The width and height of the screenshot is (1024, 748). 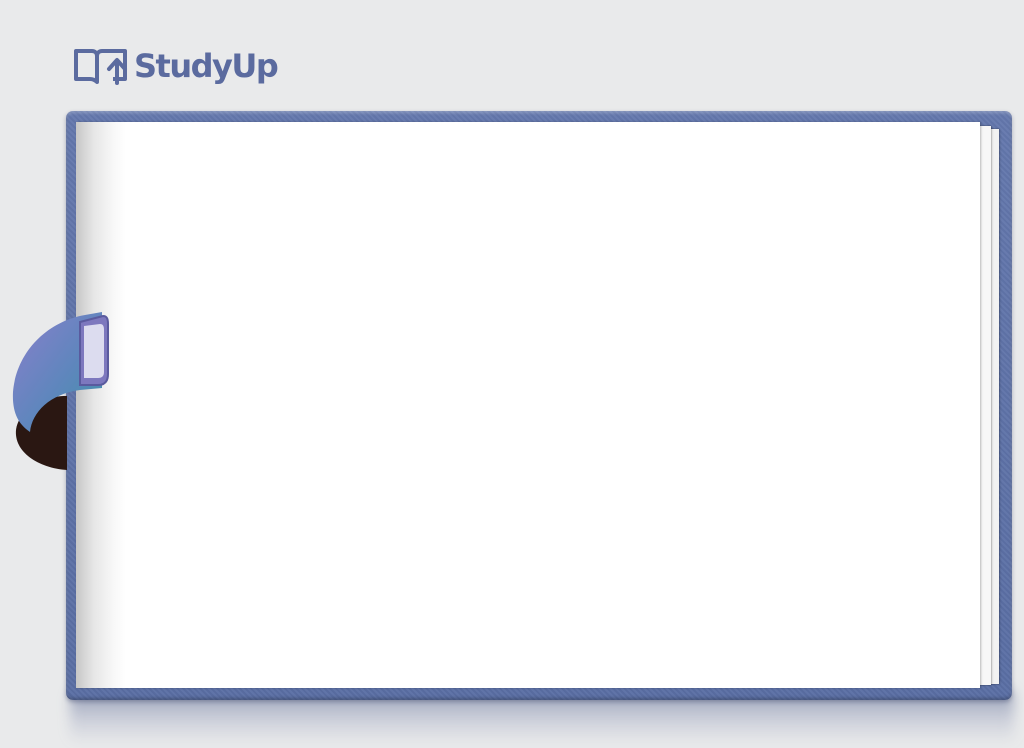 I want to click on bookmark-tab-icon, so click(x=60, y=393).